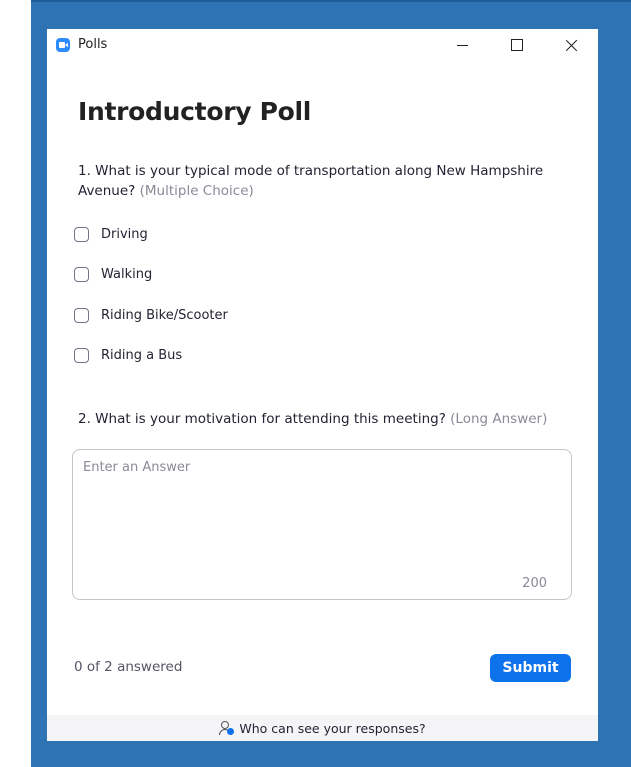  Describe the element at coordinates (227, 728) in the screenshot. I see `user-privacy-icon` at that location.